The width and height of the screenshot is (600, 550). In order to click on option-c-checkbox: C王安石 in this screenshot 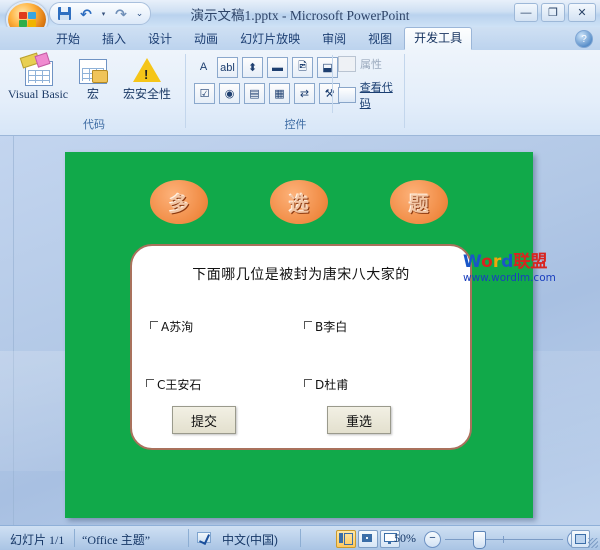, I will do `click(173, 384)`.